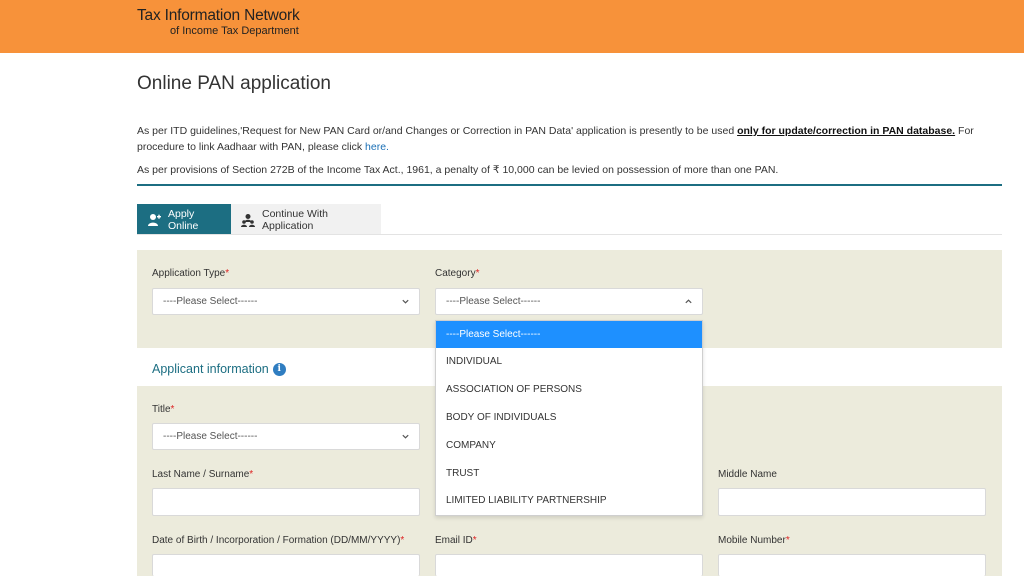 Image resolution: width=1024 pixels, height=576 pixels. What do you see at coordinates (286, 565) in the screenshot?
I see `dob-input` at bounding box center [286, 565].